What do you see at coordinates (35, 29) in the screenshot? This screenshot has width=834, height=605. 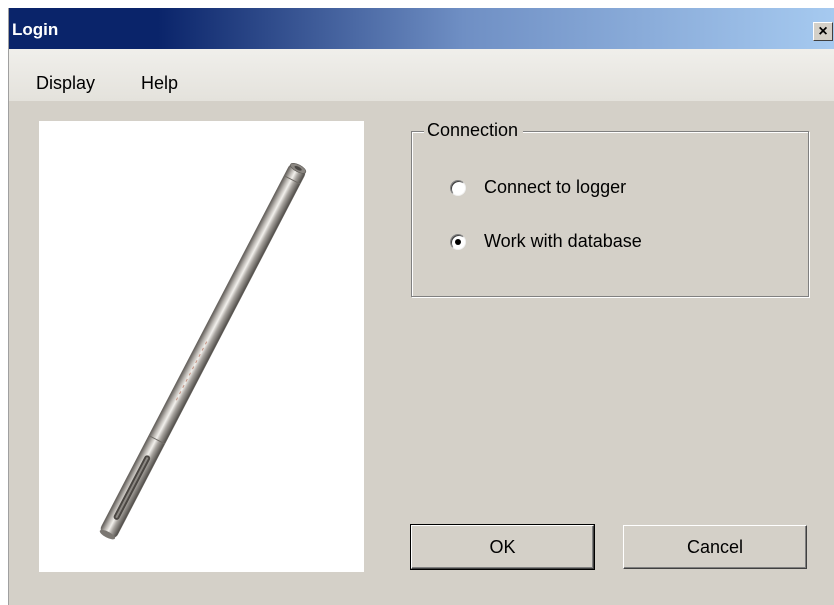 I see `window-title: Login` at bounding box center [35, 29].